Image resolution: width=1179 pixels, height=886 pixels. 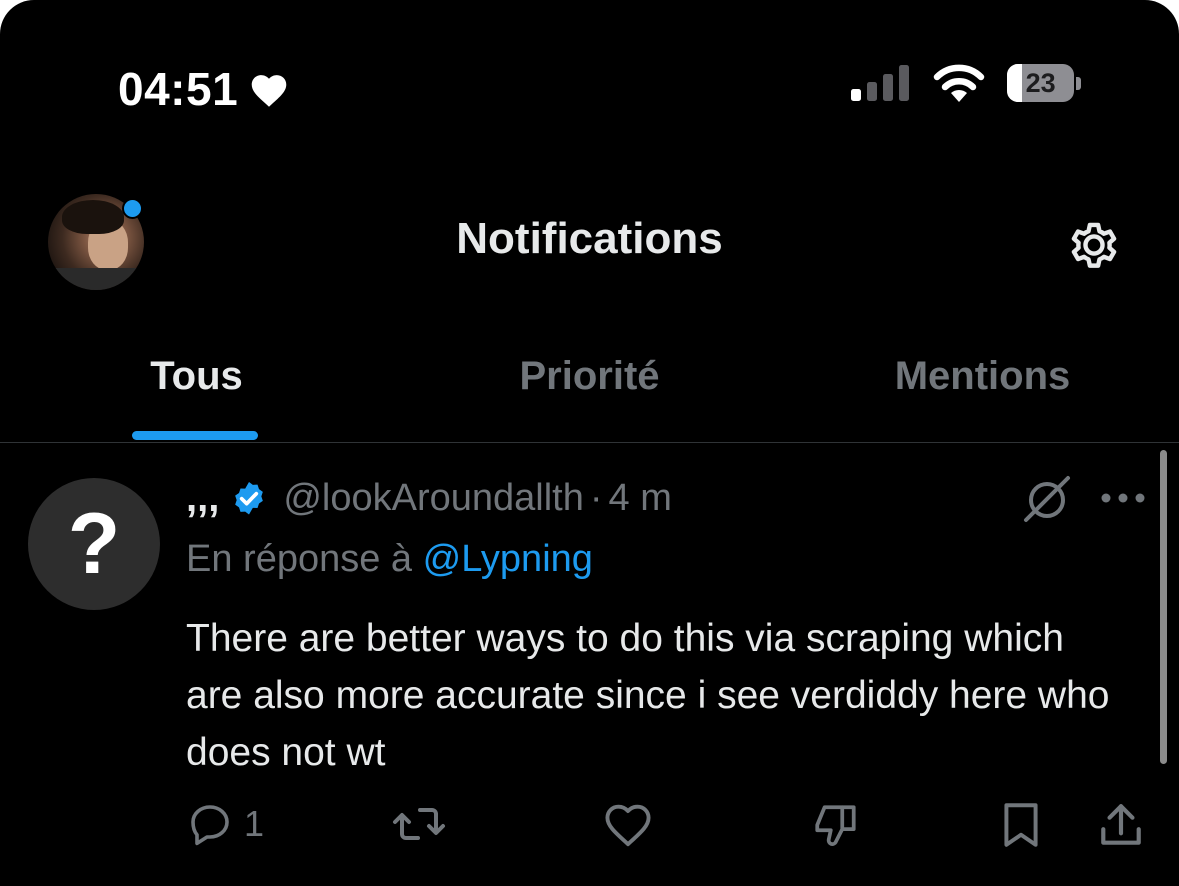 What do you see at coordinates (640, 498) in the screenshot?
I see `tweet-time: 4 m` at bounding box center [640, 498].